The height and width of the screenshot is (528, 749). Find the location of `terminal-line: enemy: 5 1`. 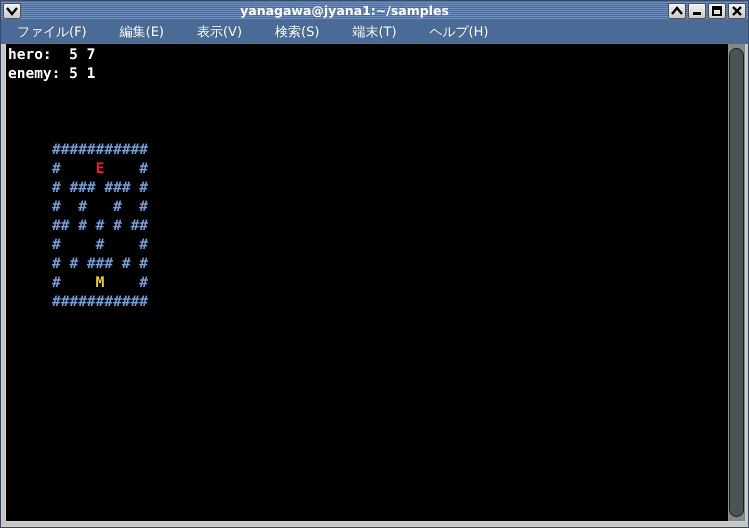

terminal-line: enemy: 5 1 is located at coordinates (52, 74).